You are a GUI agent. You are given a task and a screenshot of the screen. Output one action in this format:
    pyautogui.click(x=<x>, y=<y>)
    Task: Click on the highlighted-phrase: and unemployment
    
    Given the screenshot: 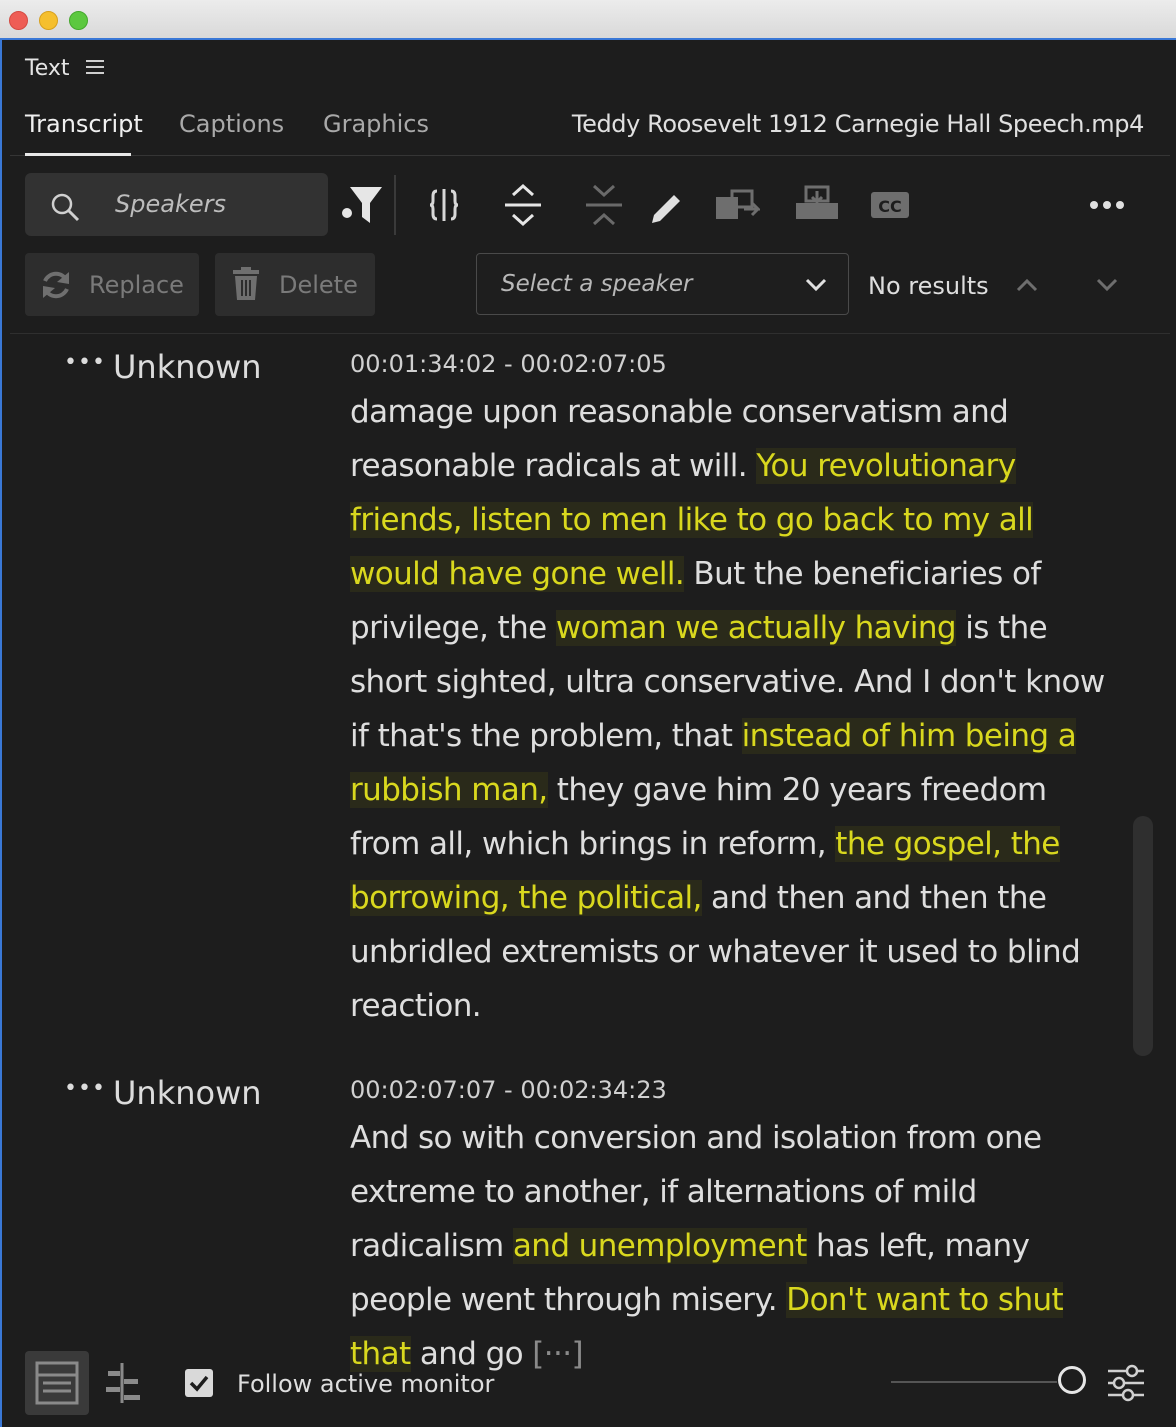 What is the action you would take?
    pyautogui.click(x=659, y=1246)
    